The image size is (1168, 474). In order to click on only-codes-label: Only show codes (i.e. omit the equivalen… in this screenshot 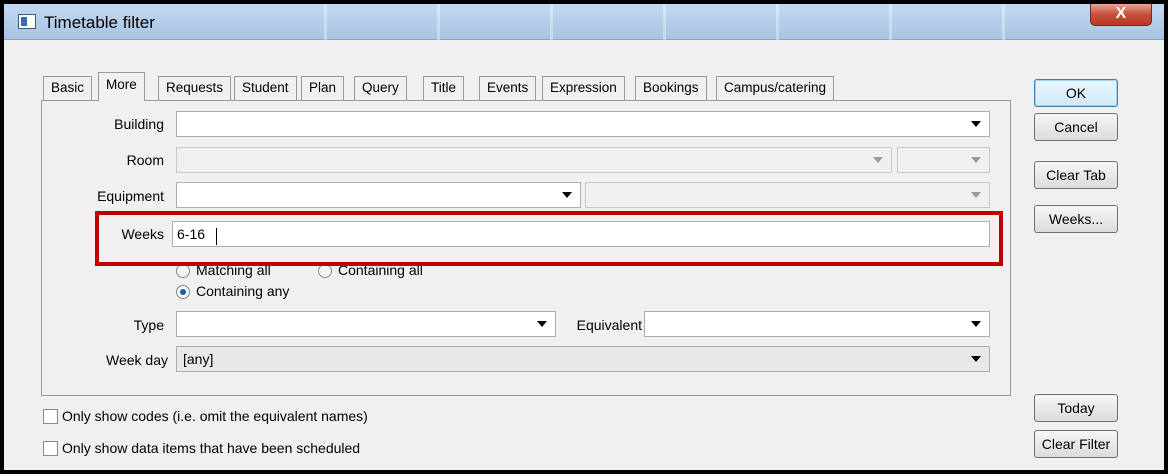, I will do `click(215, 416)`.